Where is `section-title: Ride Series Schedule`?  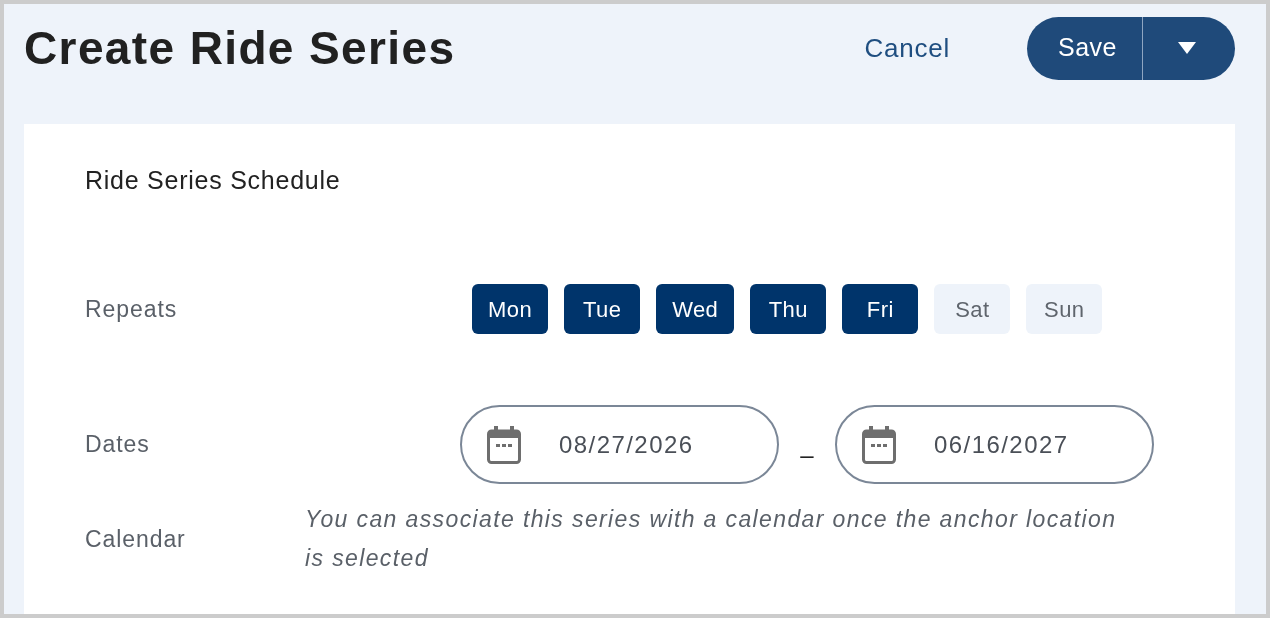
section-title: Ride Series Schedule is located at coordinates (213, 180).